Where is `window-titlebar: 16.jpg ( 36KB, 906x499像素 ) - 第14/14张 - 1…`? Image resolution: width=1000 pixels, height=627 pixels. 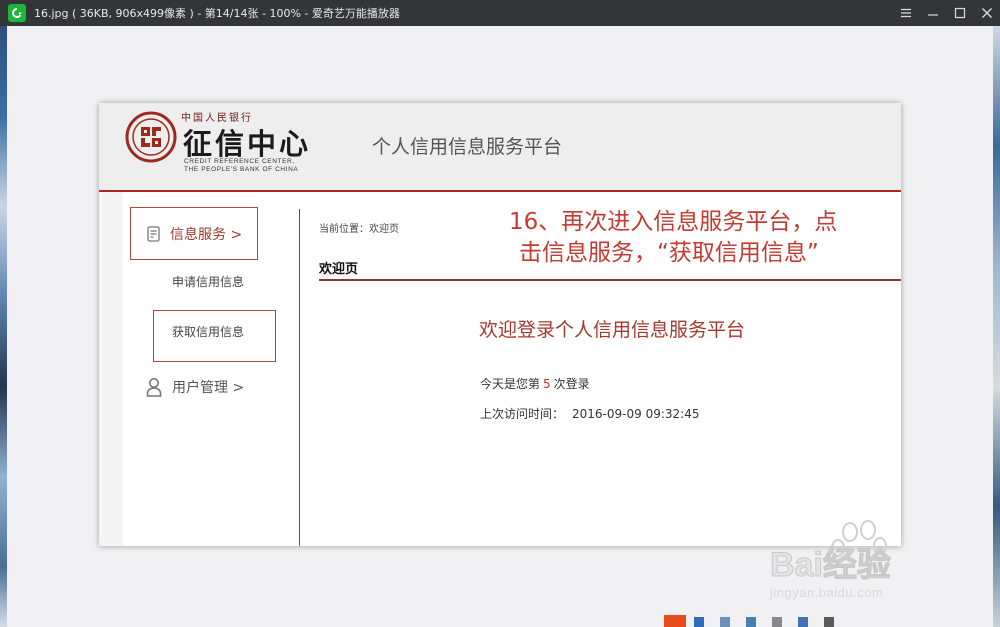 window-titlebar: 16.jpg ( 36KB, 906x499像素 ) - 第14/14张 - 1… is located at coordinates (500, 13).